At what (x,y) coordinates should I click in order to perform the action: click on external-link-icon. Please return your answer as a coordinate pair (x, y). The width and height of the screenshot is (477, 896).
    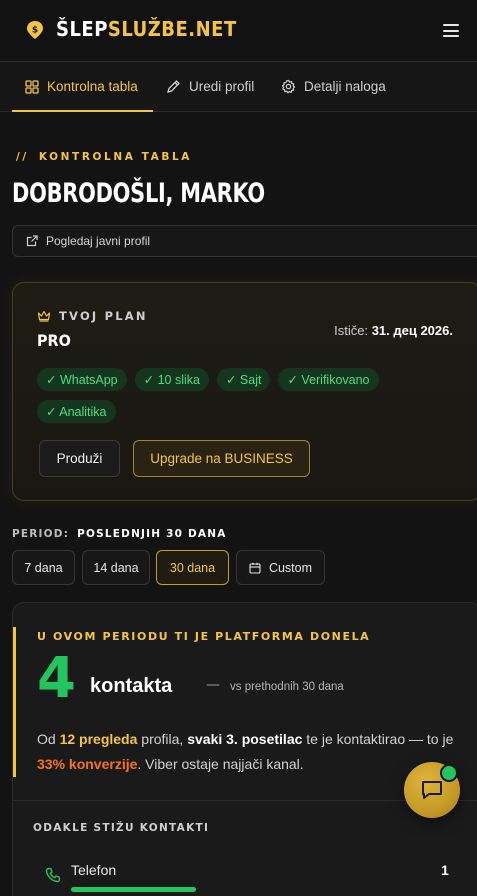
    Looking at the image, I should click on (32, 241).